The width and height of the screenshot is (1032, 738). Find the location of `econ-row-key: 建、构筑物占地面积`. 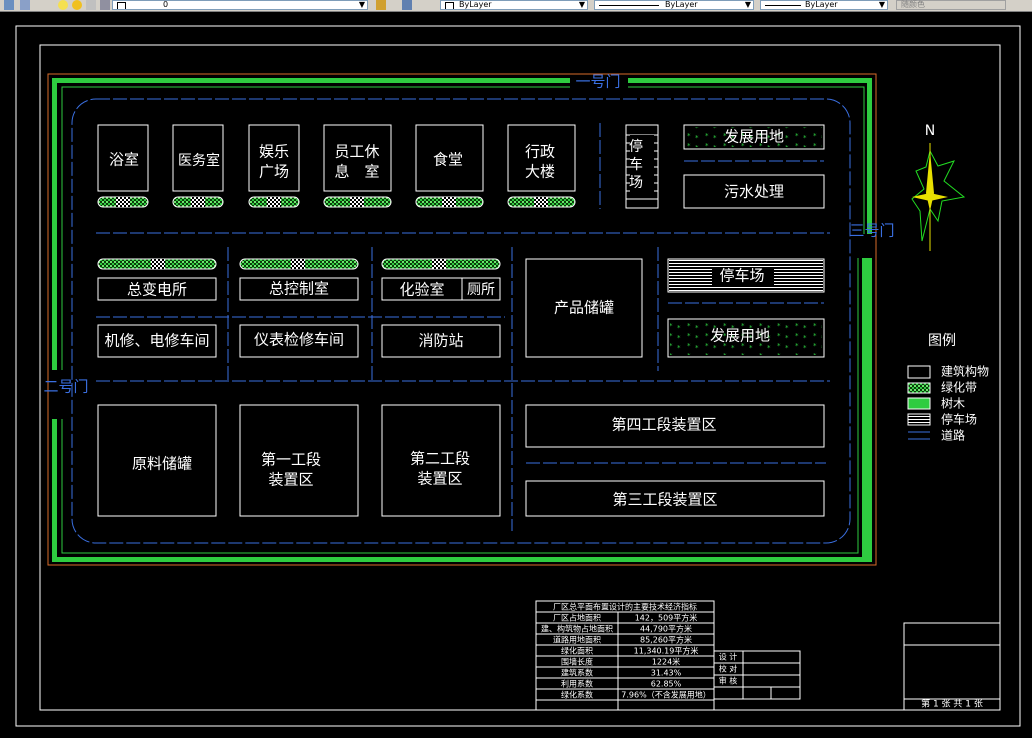

econ-row-key: 建、构筑物占地面积 is located at coordinates (577, 629).